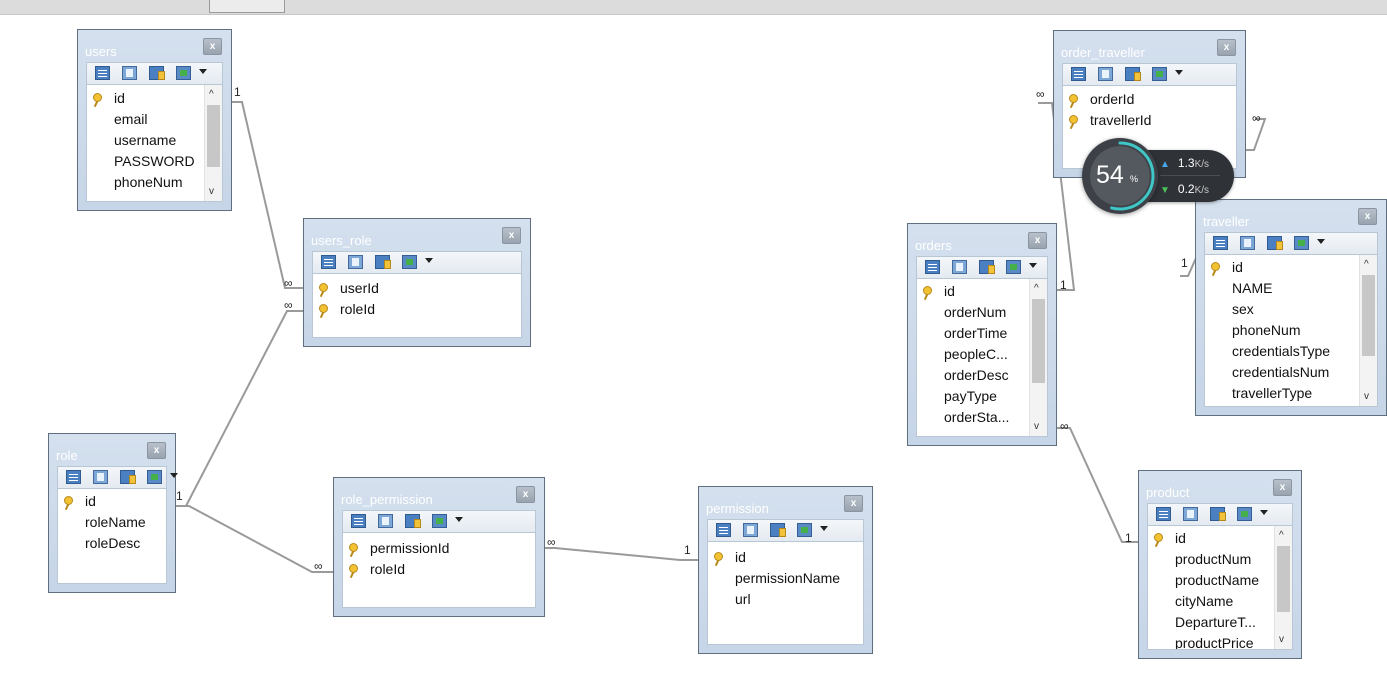 The image size is (1387, 691). I want to click on table-title: users, so click(101, 51).